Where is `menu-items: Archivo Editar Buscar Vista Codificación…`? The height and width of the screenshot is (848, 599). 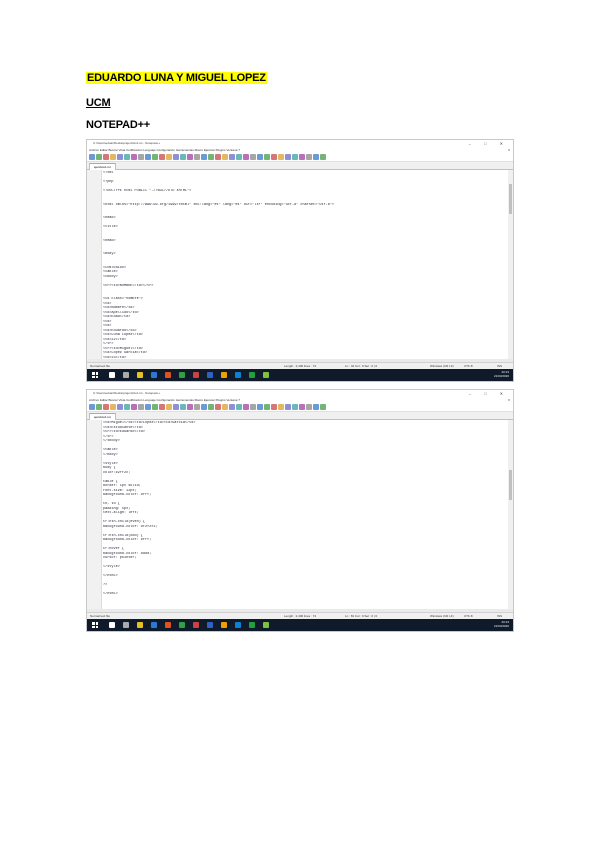
menu-items: Archivo Editar Buscar Vista Codificación… is located at coordinates (164, 150).